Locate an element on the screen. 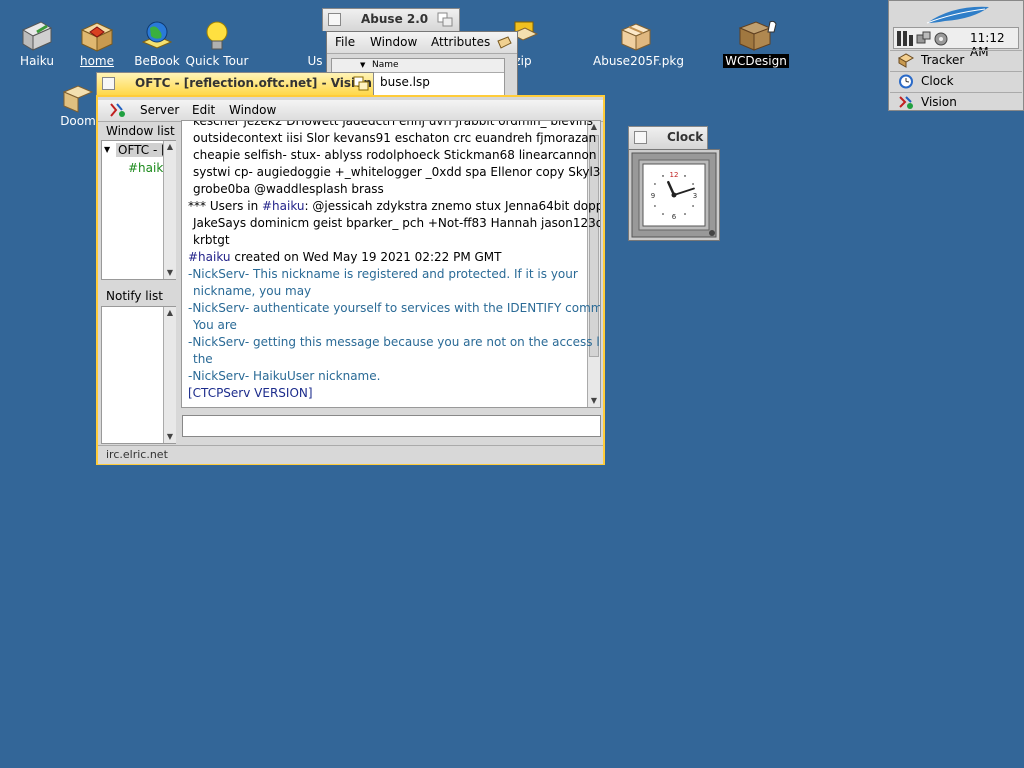  clock-numeral: 12 is located at coordinates (674, 175).